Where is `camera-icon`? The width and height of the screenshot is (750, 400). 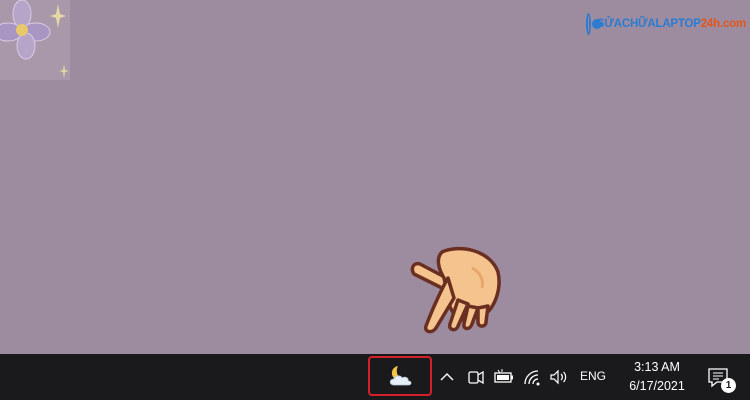 camera-icon is located at coordinates (476, 377).